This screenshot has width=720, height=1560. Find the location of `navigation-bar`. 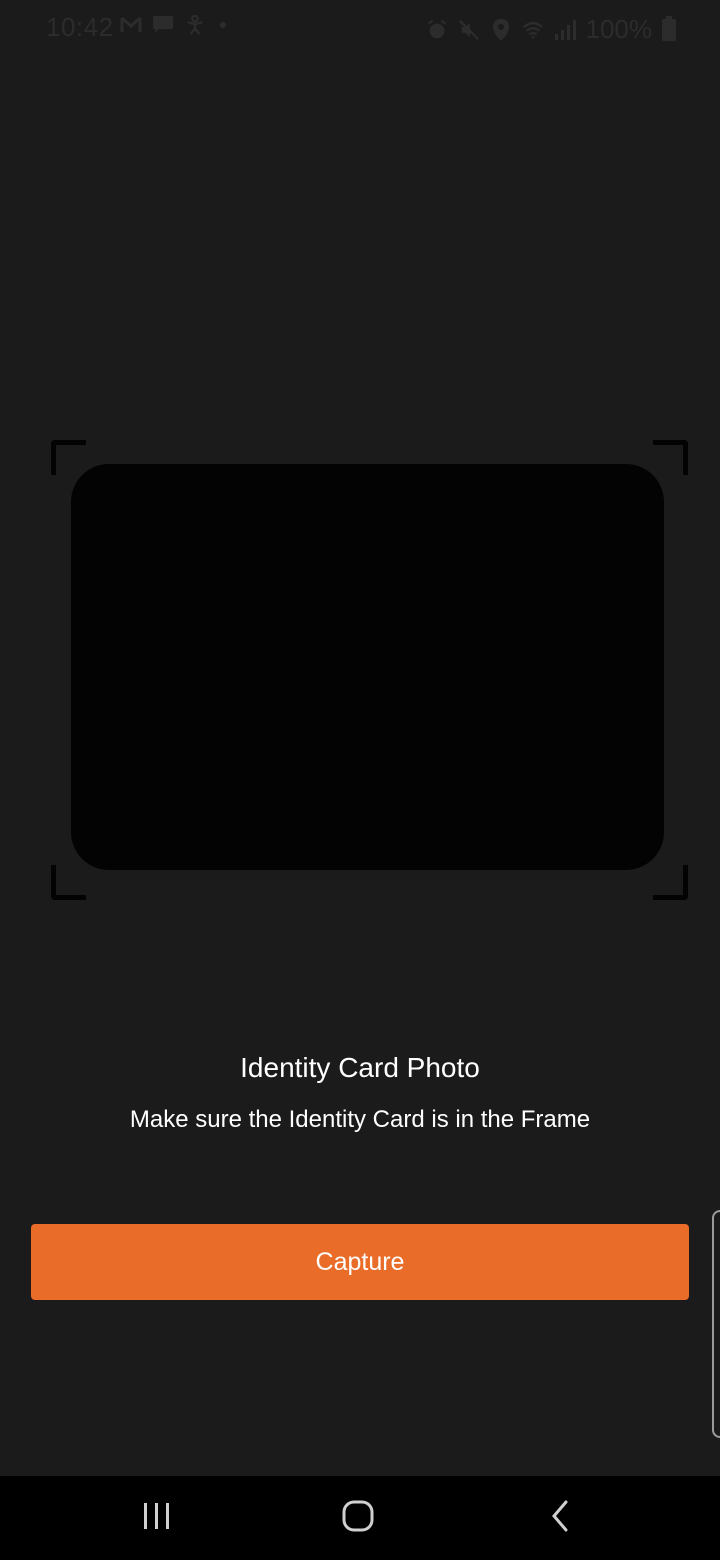

navigation-bar is located at coordinates (360, 1518).